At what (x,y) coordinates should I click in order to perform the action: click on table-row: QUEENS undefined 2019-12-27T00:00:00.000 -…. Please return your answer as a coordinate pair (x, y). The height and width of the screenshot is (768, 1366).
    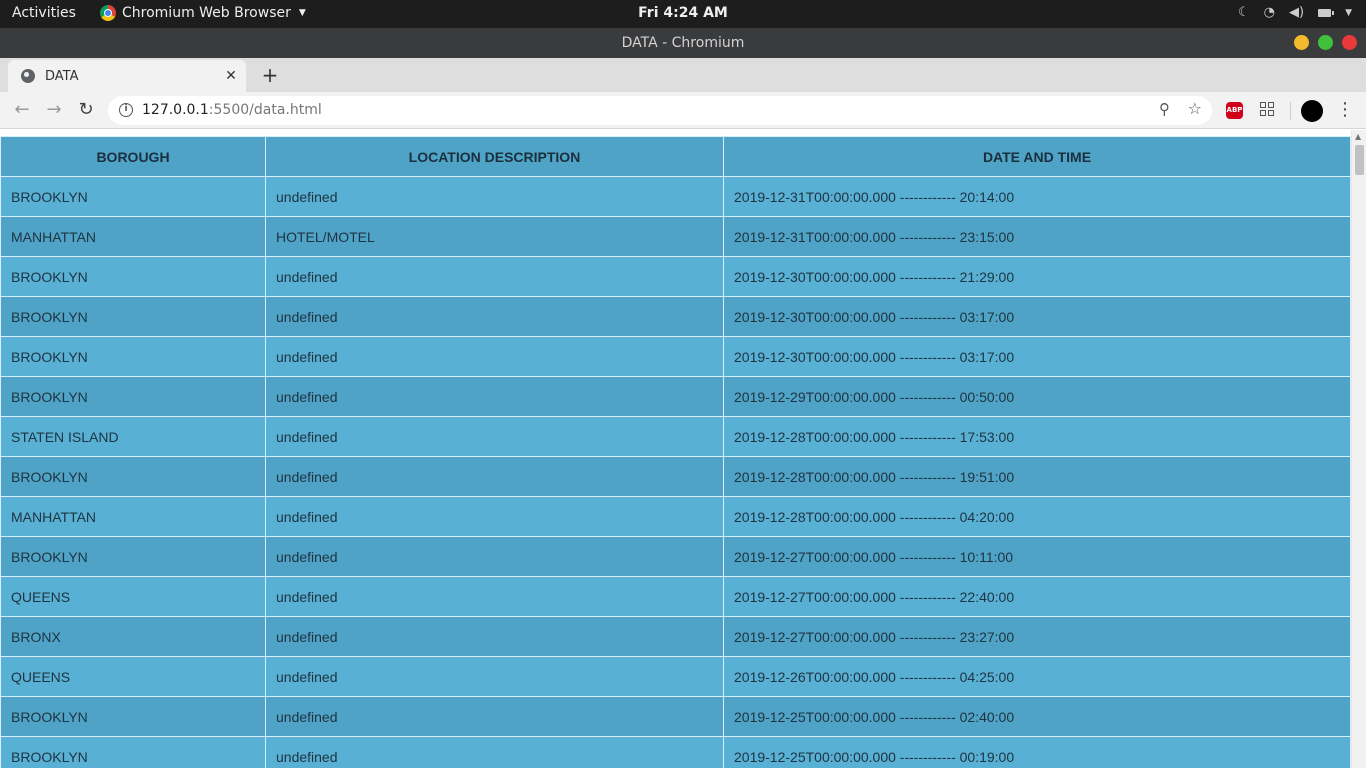
    Looking at the image, I should click on (675, 596).